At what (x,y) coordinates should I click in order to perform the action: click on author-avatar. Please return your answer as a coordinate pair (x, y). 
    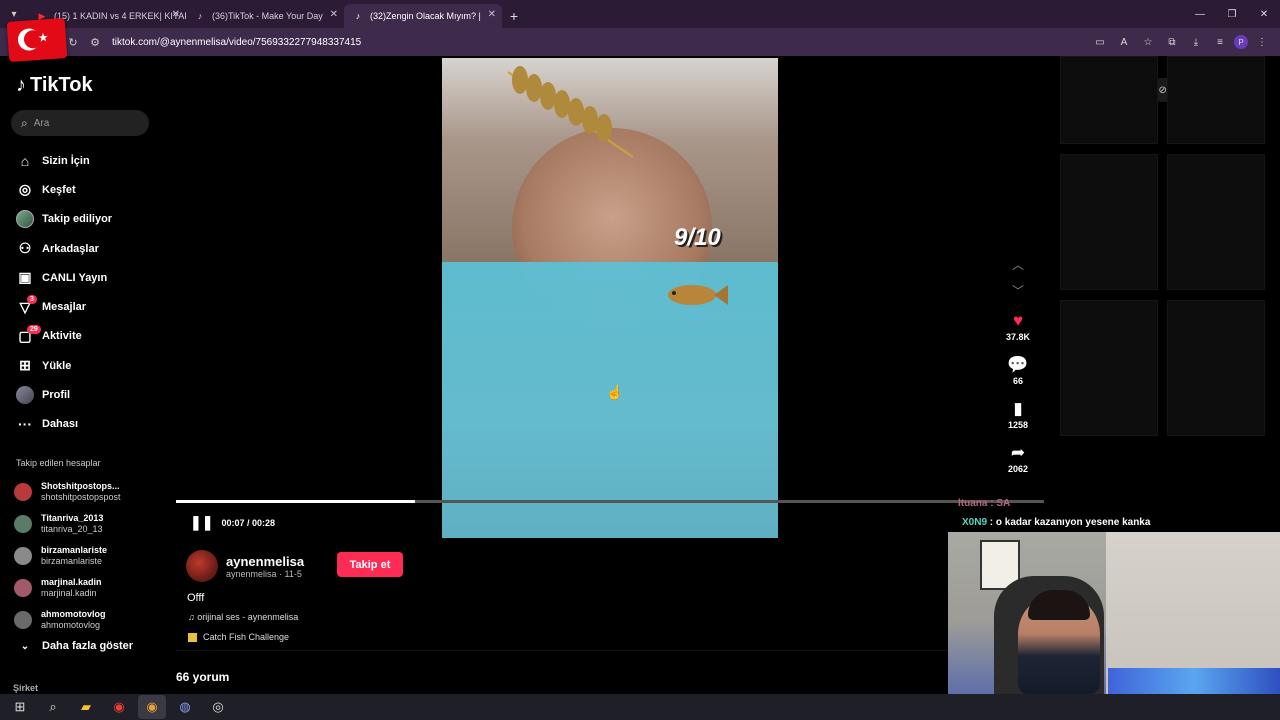
    Looking at the image, I should click on (202, 566).